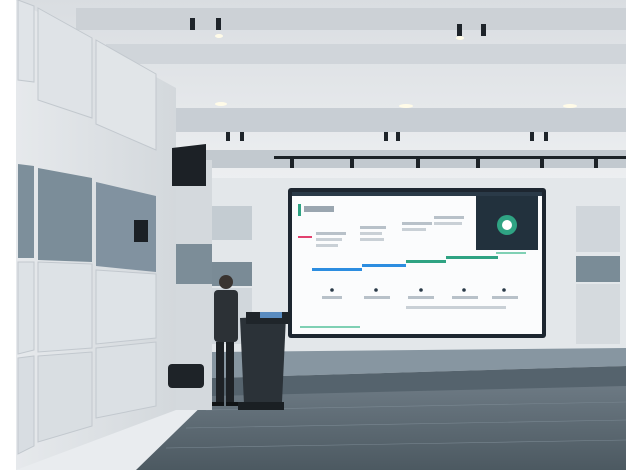 The width and height of the screenshot is (626, 470). I want to click on podium, so click(263, 360).